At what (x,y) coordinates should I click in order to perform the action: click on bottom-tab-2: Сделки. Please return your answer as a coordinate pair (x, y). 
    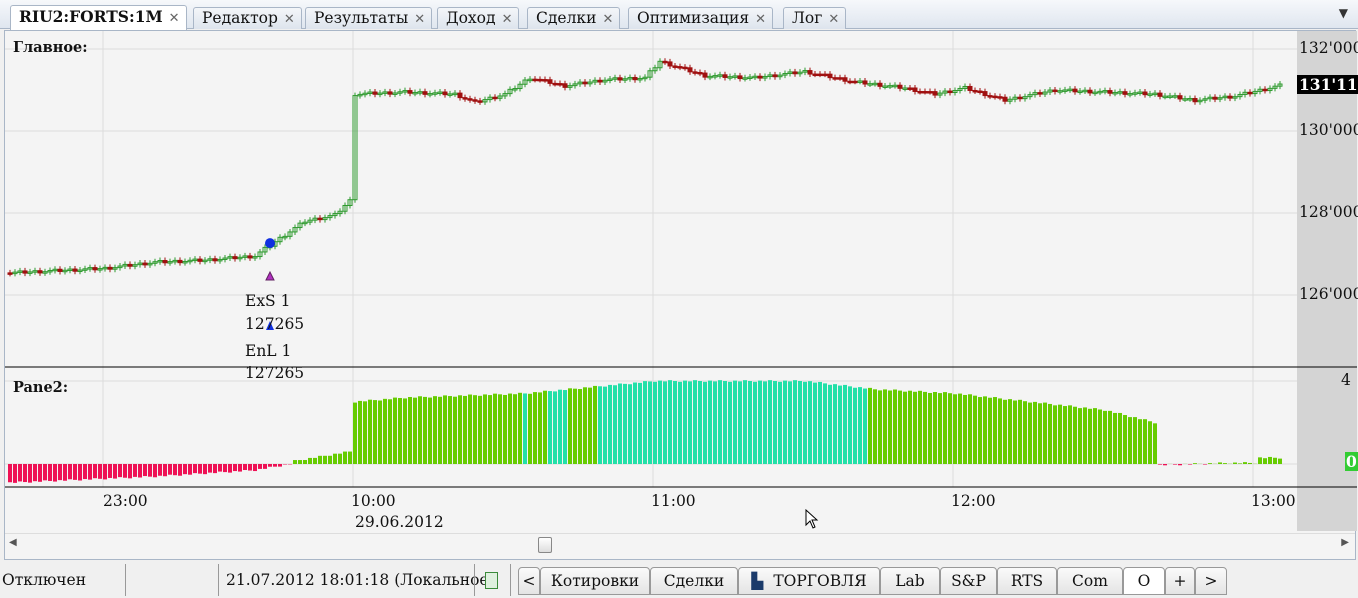
    Looking at the image, I should click on (694, 581).